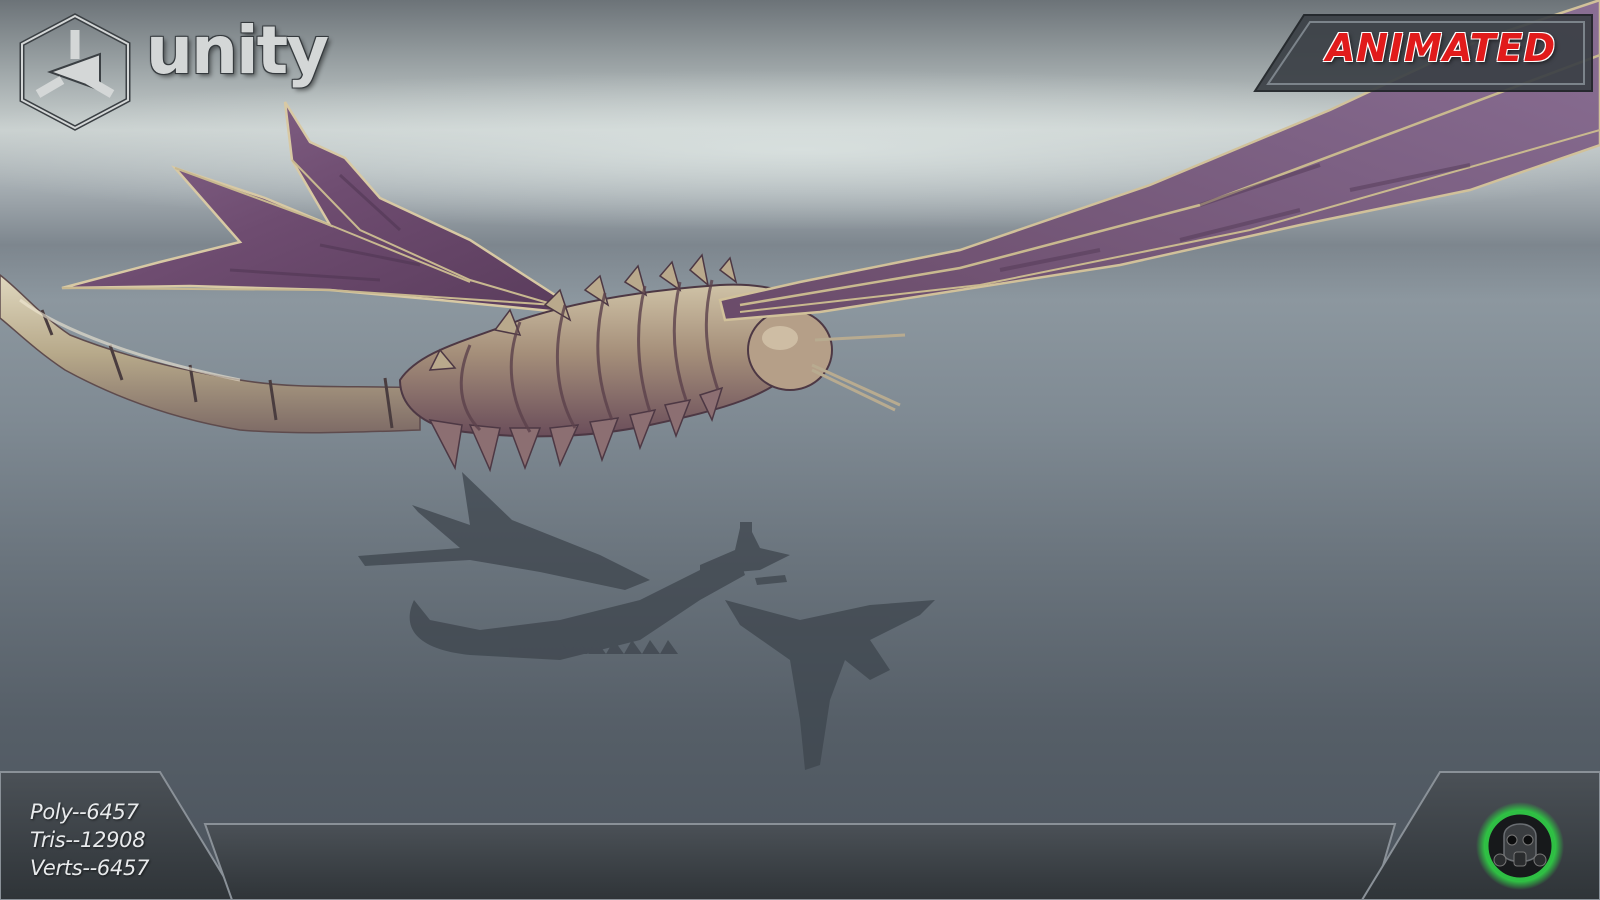 The width and height of the screenshot is (1600, 900). I want to click on gas-mask-icon, so click(1520, 846).